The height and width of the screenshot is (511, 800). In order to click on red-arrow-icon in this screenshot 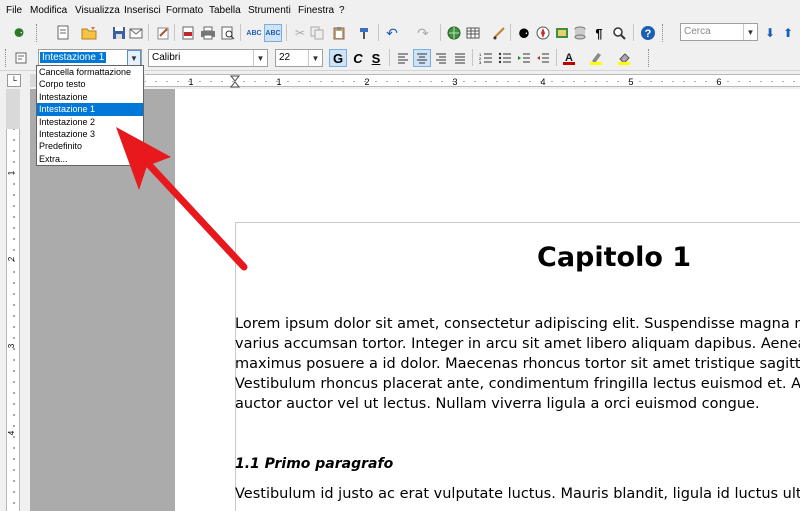, I will do `click(182, 199)`.